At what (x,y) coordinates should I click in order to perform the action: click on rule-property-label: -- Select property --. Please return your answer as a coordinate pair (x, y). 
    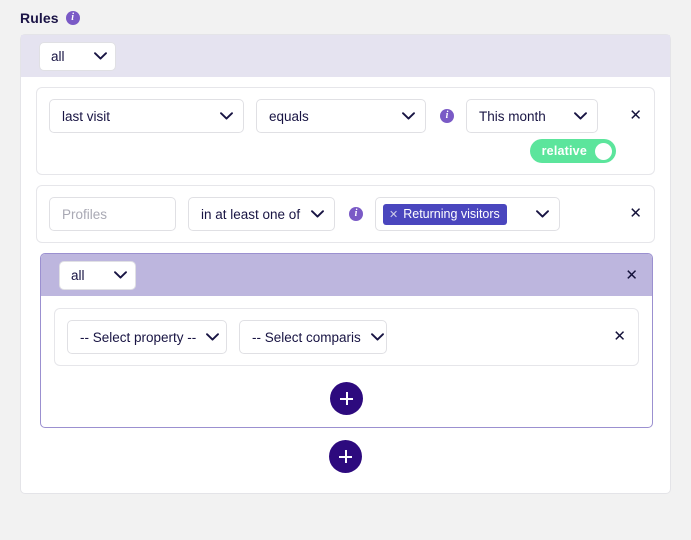
    Looking at the image, I should click on (138, 337).